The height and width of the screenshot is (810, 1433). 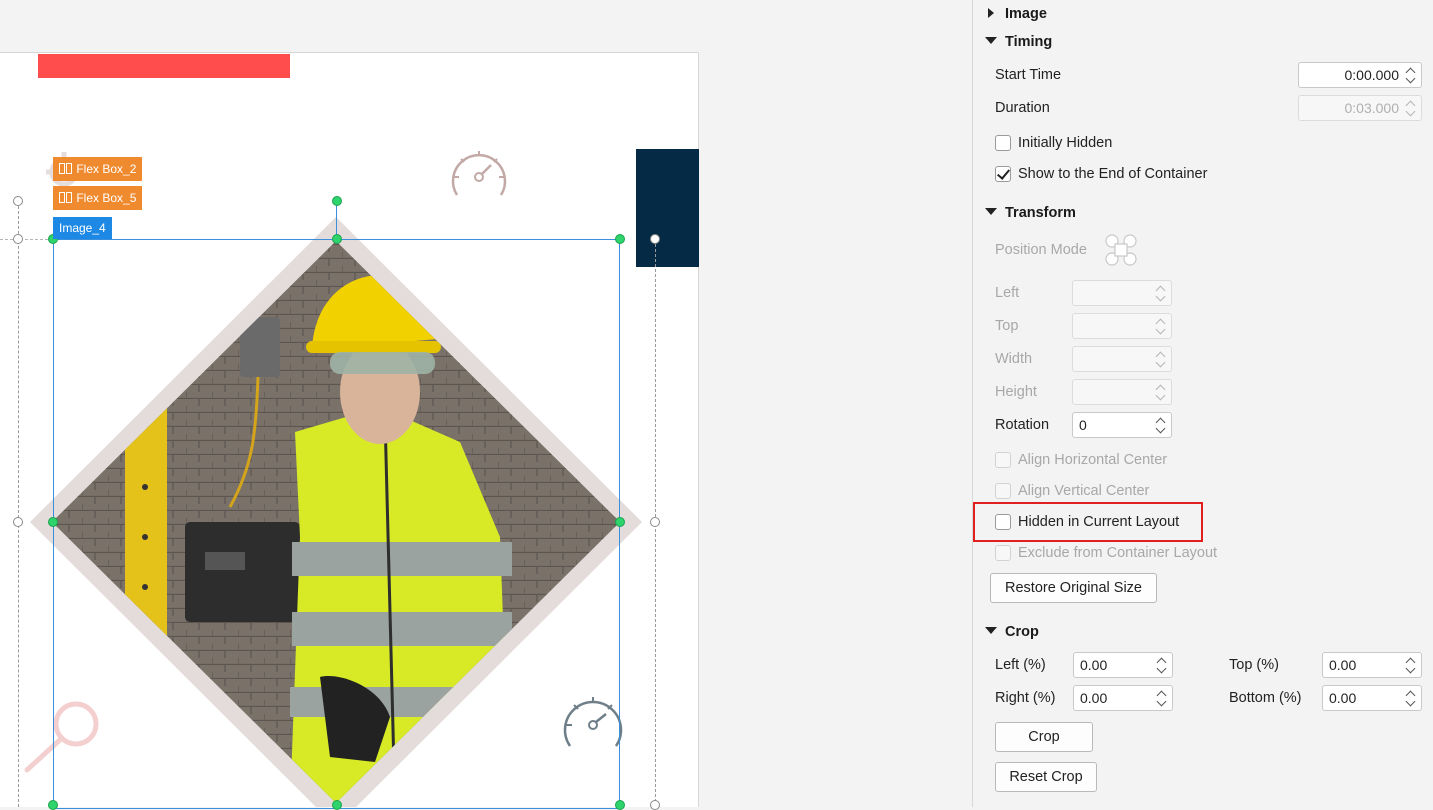 I want to click on guide-line-left, so click(x=18, y=504).